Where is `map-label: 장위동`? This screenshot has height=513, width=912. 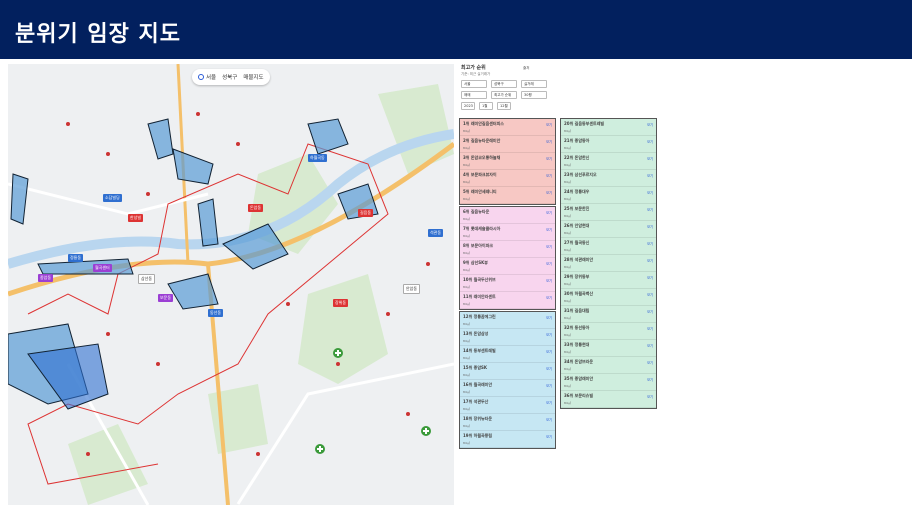 map-label: 장위동 is located at coordinates (341, 303).